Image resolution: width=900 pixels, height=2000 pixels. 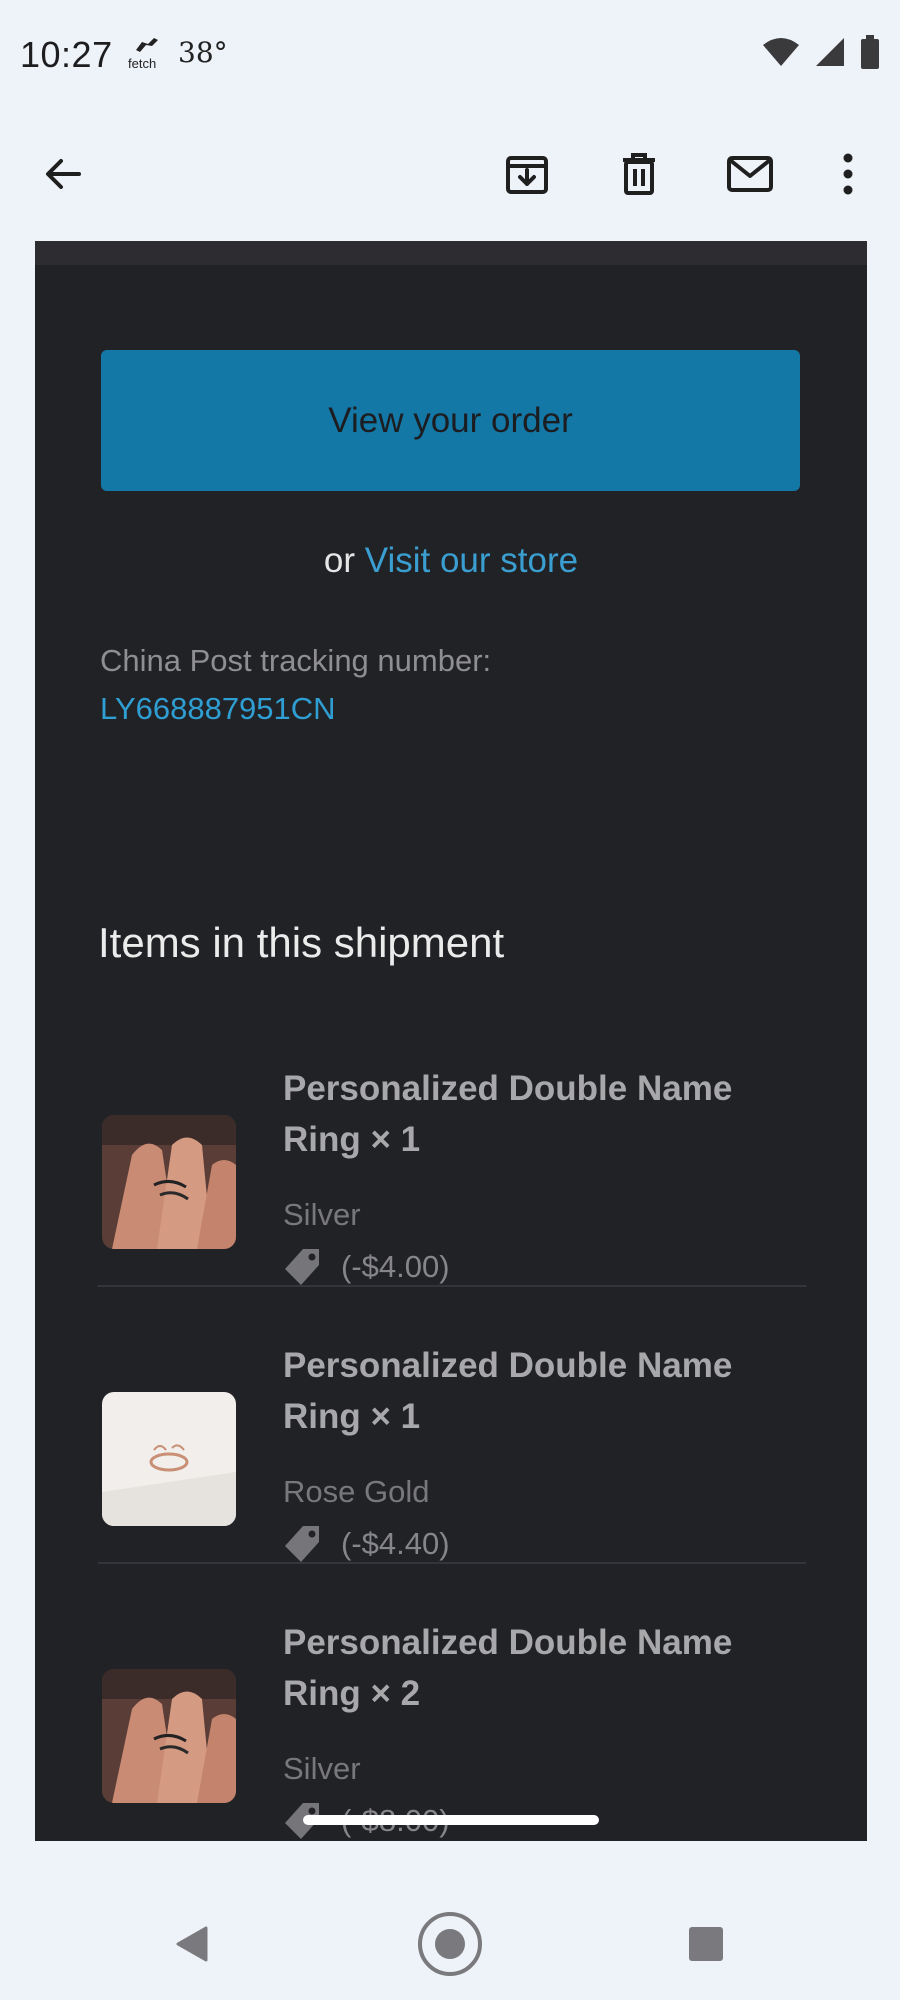 I want to click on status-icons, so click(x=821, y=52).